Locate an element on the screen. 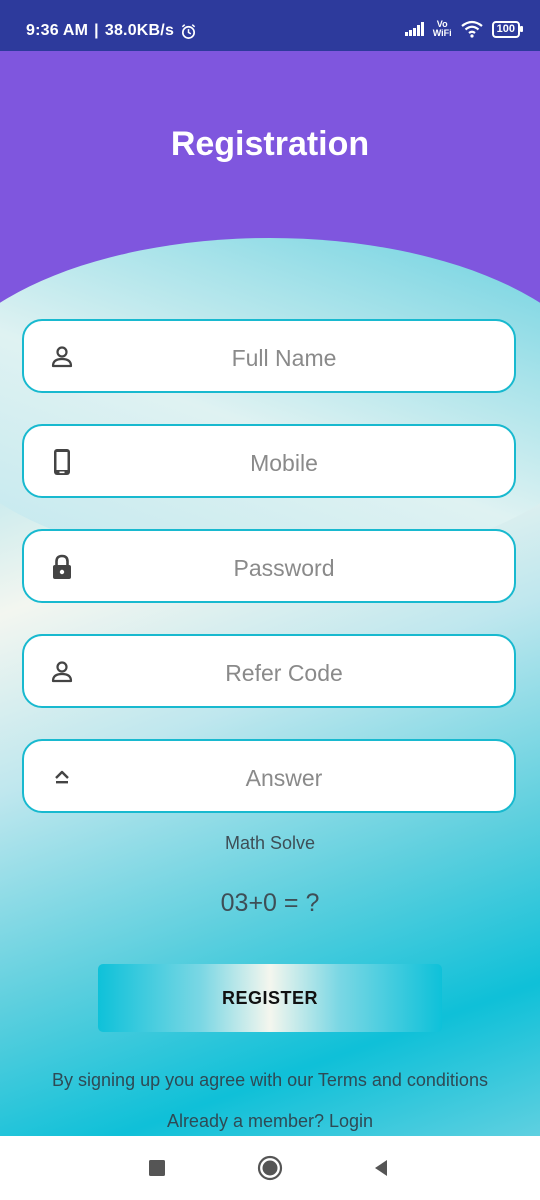 Image resolution: width=540 pixels, height=1200 pixels. back-icon is located at coordinates (381, 1168).